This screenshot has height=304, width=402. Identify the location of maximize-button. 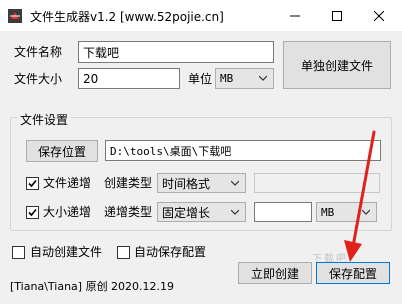
(337, 15).